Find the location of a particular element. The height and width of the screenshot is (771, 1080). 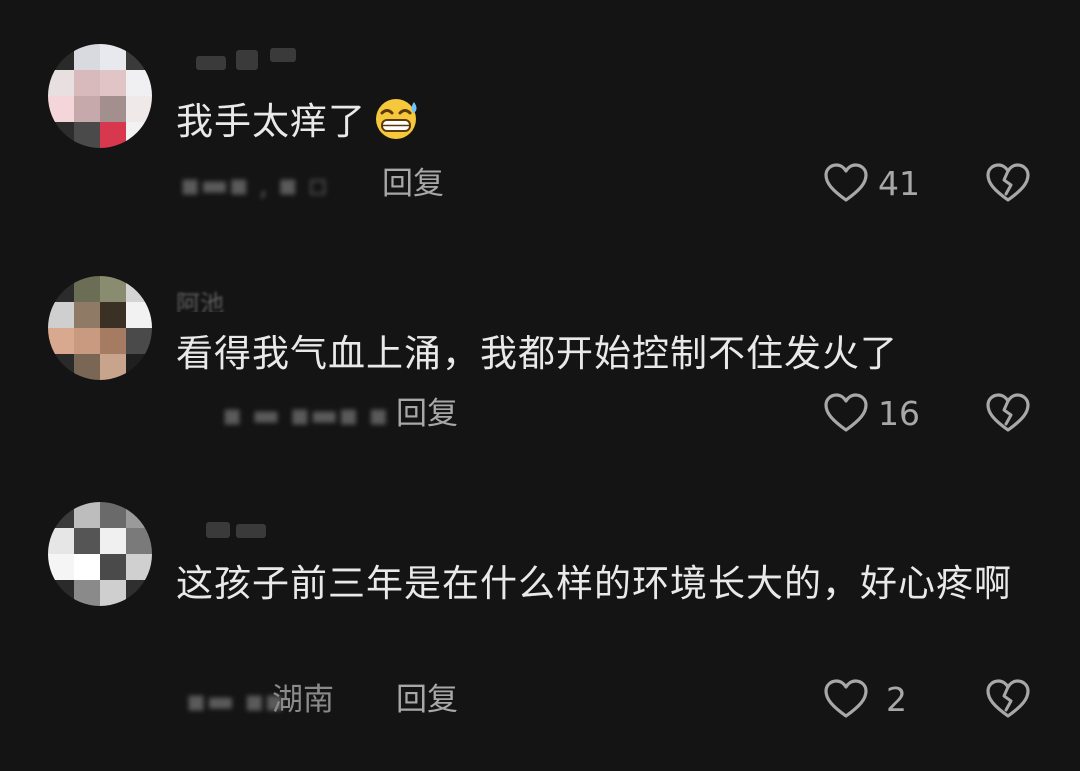

like-button: 2 is located at coordinates (877, 700).